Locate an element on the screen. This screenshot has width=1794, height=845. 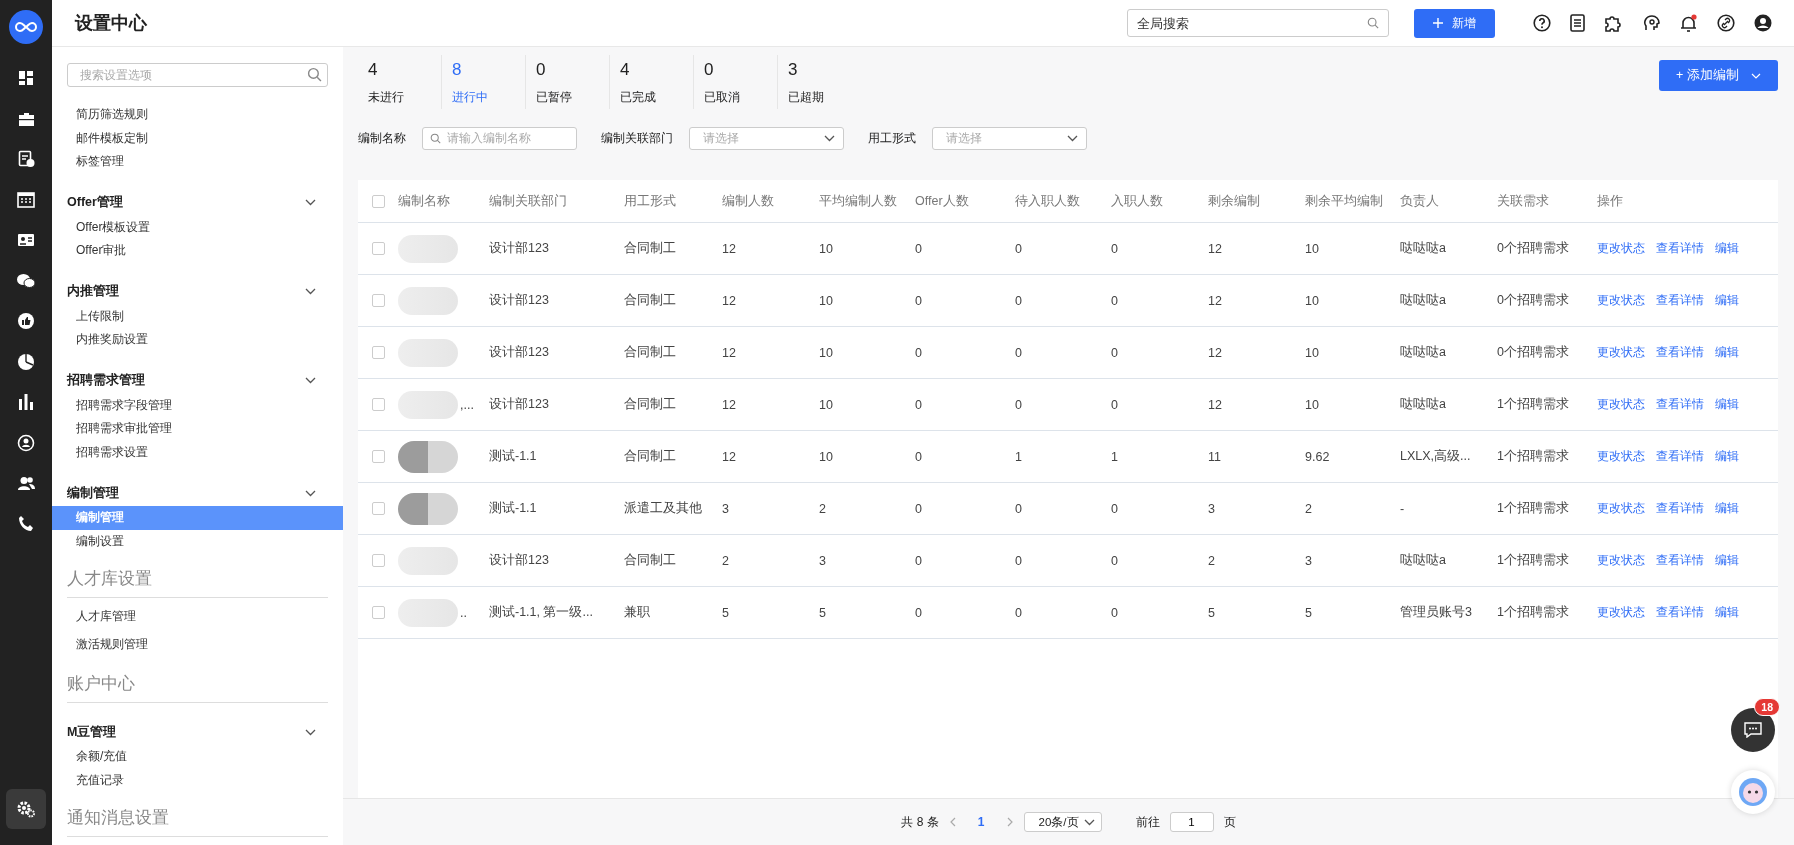
settings-search-field: 搜索设置选项 is located at coordinates (197, 75).